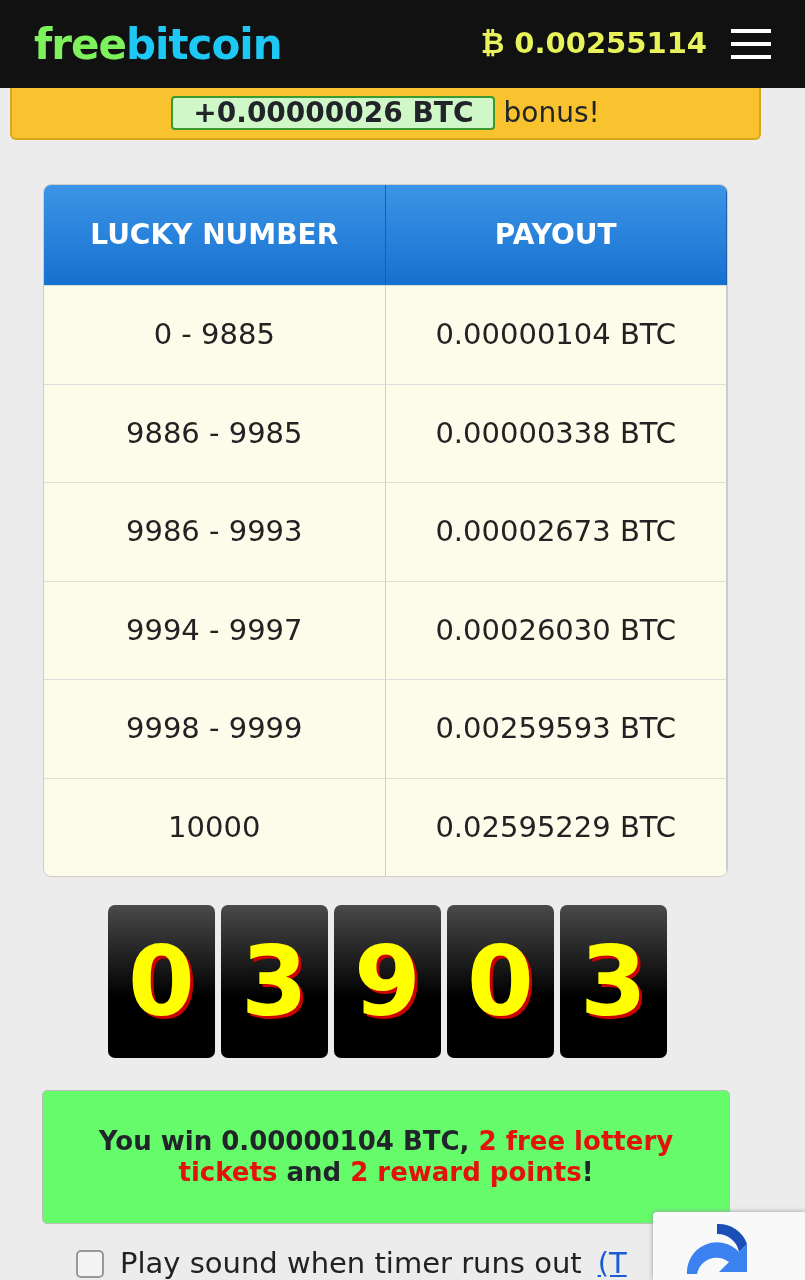 This screenshot has height=1280, width=805. Describe the element at coordinates (215, 629) in the screenshot. I see `table-cell: 9994 - 9997` at that location.